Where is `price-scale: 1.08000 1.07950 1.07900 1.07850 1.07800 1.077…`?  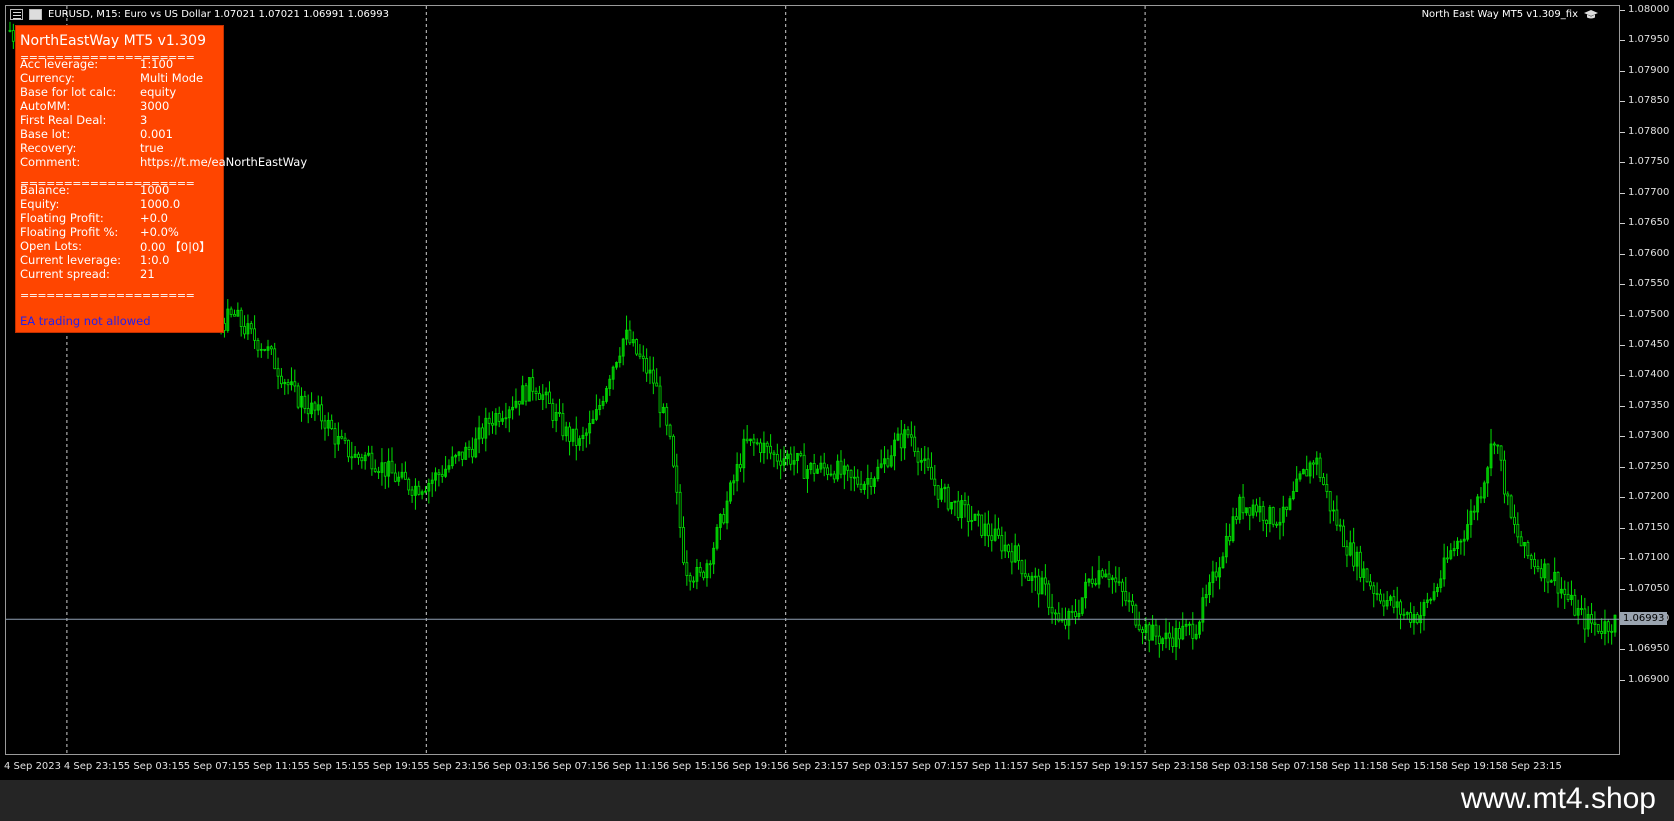
price-scale: 1.08000 1.07950 1.07900 1.07850 1.07800 1.077… is located at coordinates (1647, 379).